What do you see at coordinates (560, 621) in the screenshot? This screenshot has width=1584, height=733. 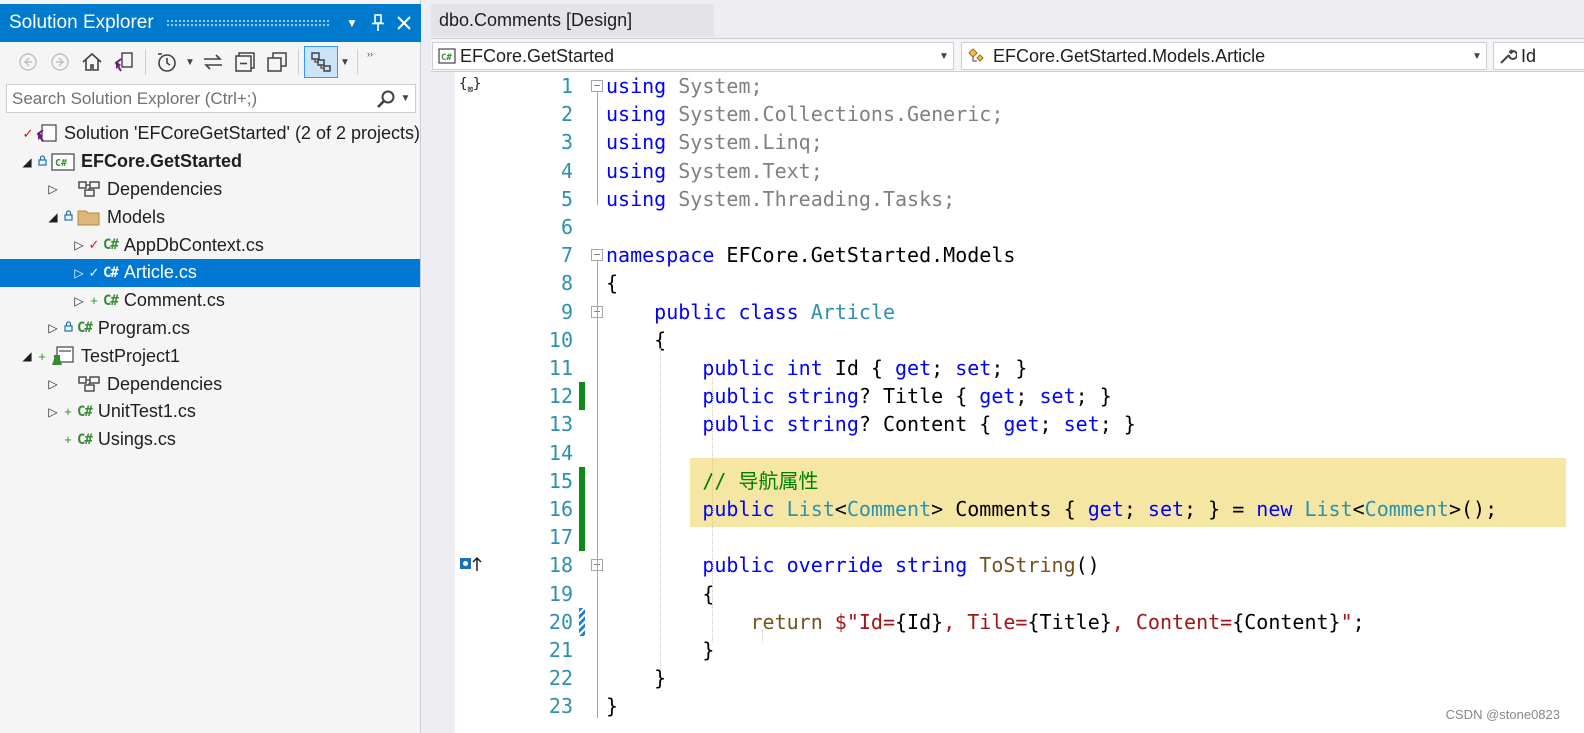 I see `line-number: 20` at bounding box center [560, 621].